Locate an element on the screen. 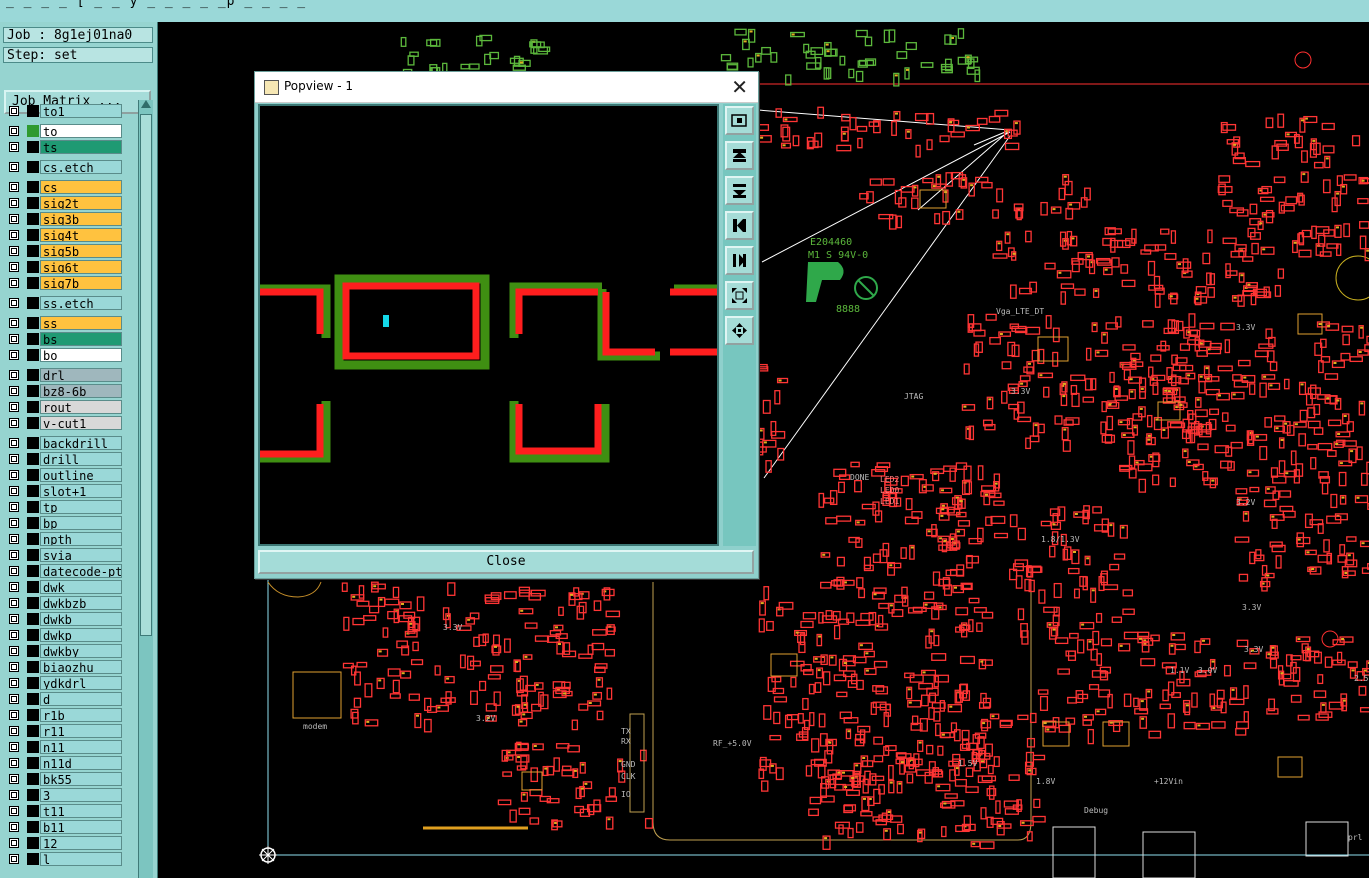 The height and width of the screenshot is (878, 1369). layer-row: 3 is located at coordinates (65, 795).